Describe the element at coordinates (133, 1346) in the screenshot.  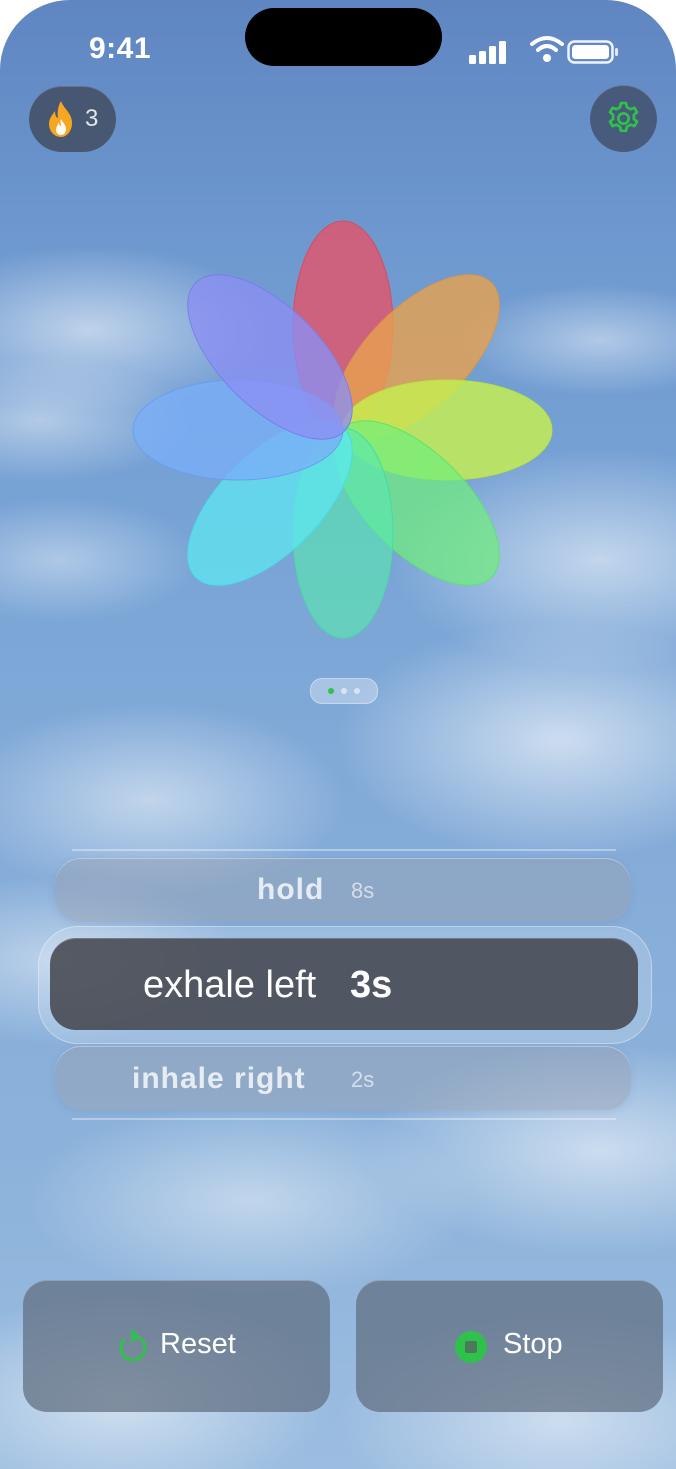
I see `reset-icon` at that location.